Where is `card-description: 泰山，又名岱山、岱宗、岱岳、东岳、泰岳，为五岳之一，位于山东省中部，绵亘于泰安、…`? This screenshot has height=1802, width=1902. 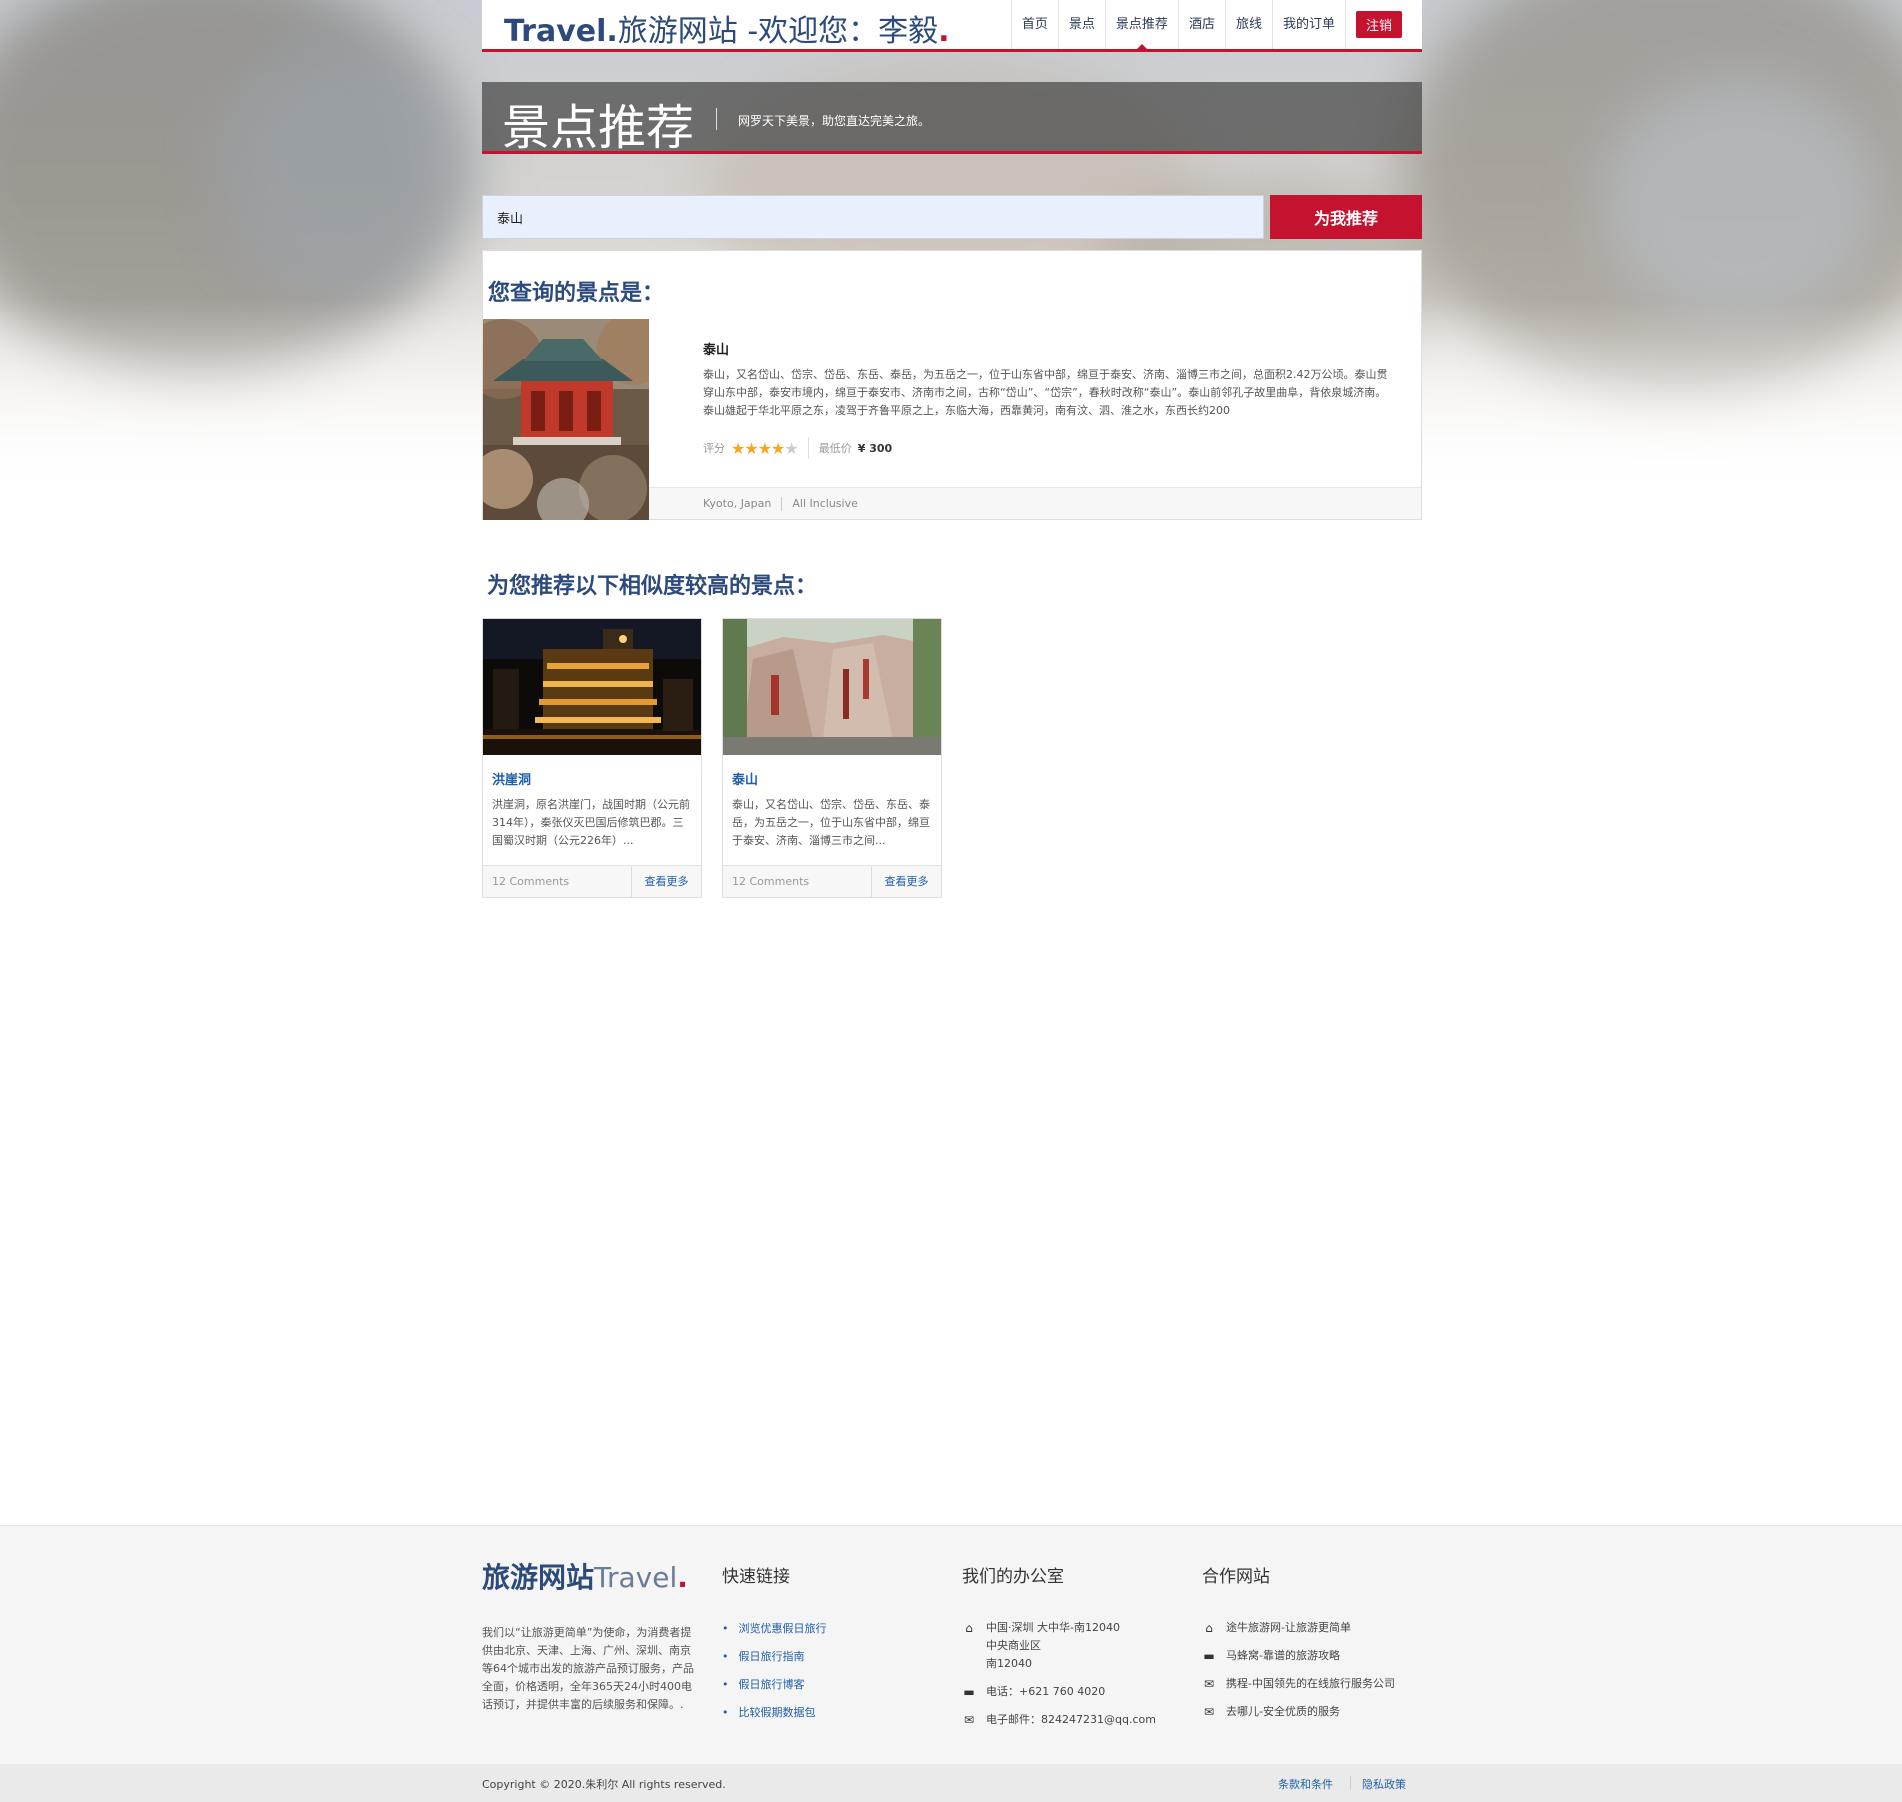
card-description: 泰山，又名岱山、岱宗、岱岳、东岳、泰岳，为五岳之一，位于山东省中部，绵亘于泰安、… is located at coordinates (831, 822).